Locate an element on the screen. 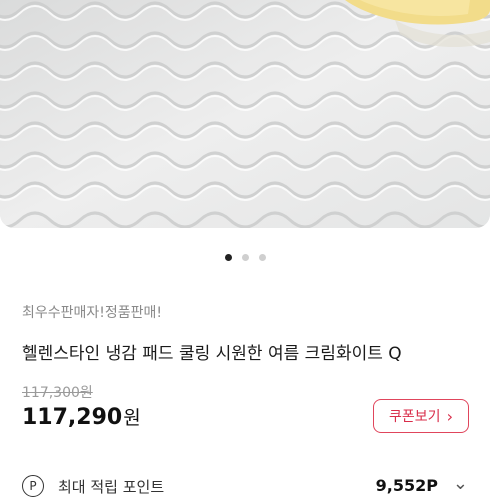  coupon-button-label: 쿠폰보기 is located at coordinates (415, 417).